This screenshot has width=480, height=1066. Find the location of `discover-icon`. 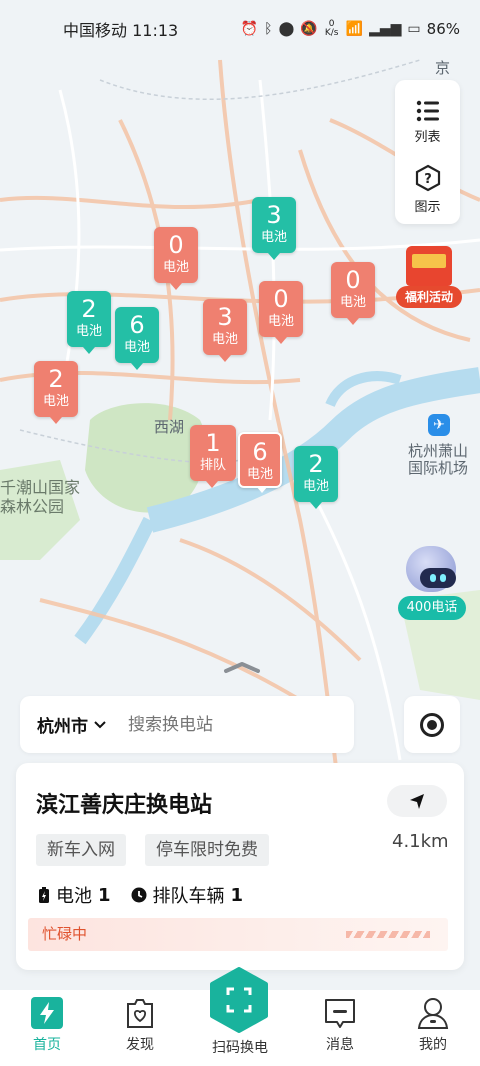

discover-icon is located at coordinates (140, 1013).